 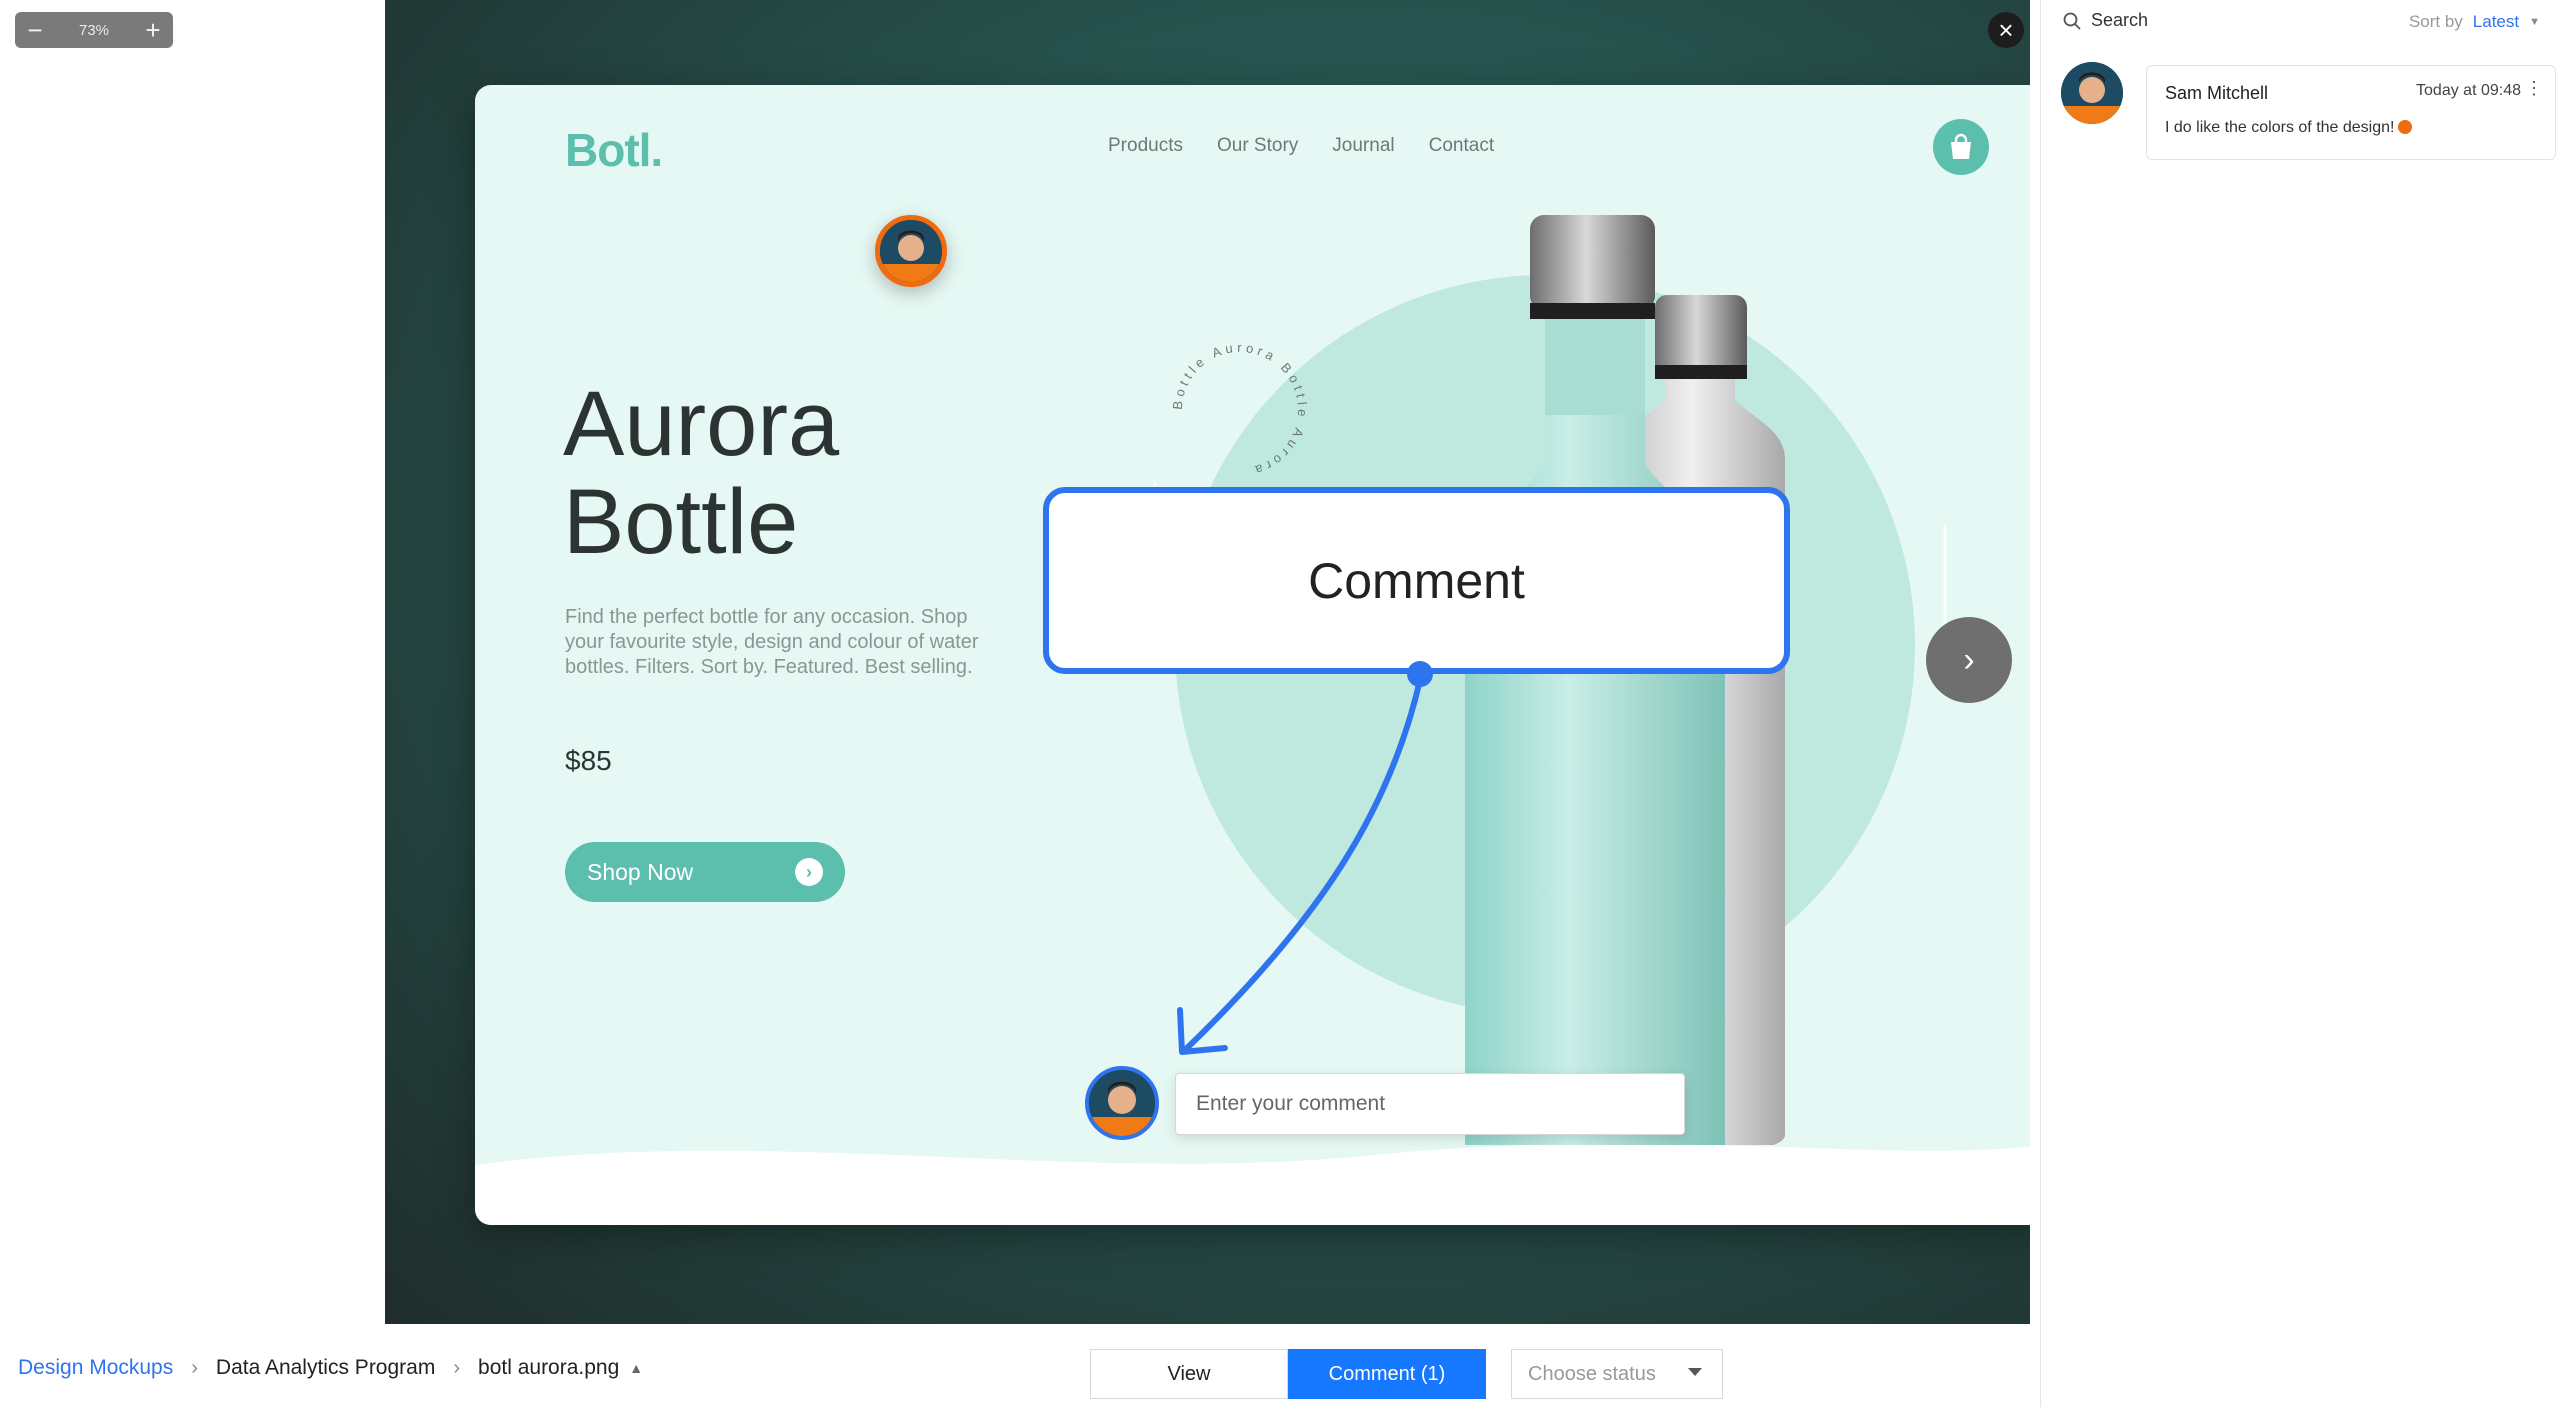 I want to click on more-options-icon: ⋮, so click(x=2534, y=88).